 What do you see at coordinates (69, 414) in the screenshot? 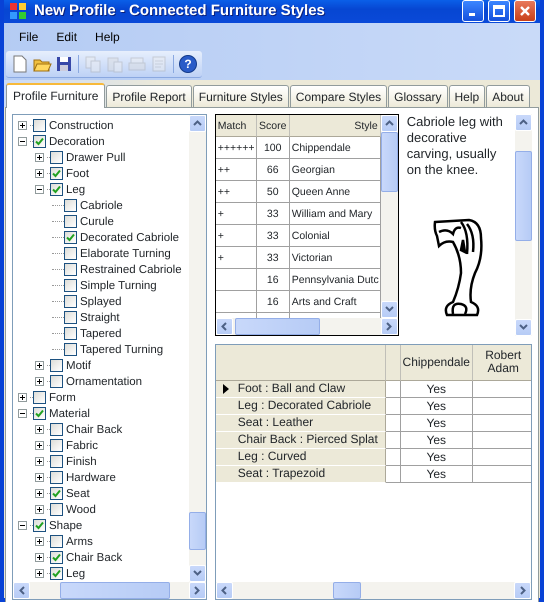
I see `tree-item: Material` at bounding box center [69, 414].